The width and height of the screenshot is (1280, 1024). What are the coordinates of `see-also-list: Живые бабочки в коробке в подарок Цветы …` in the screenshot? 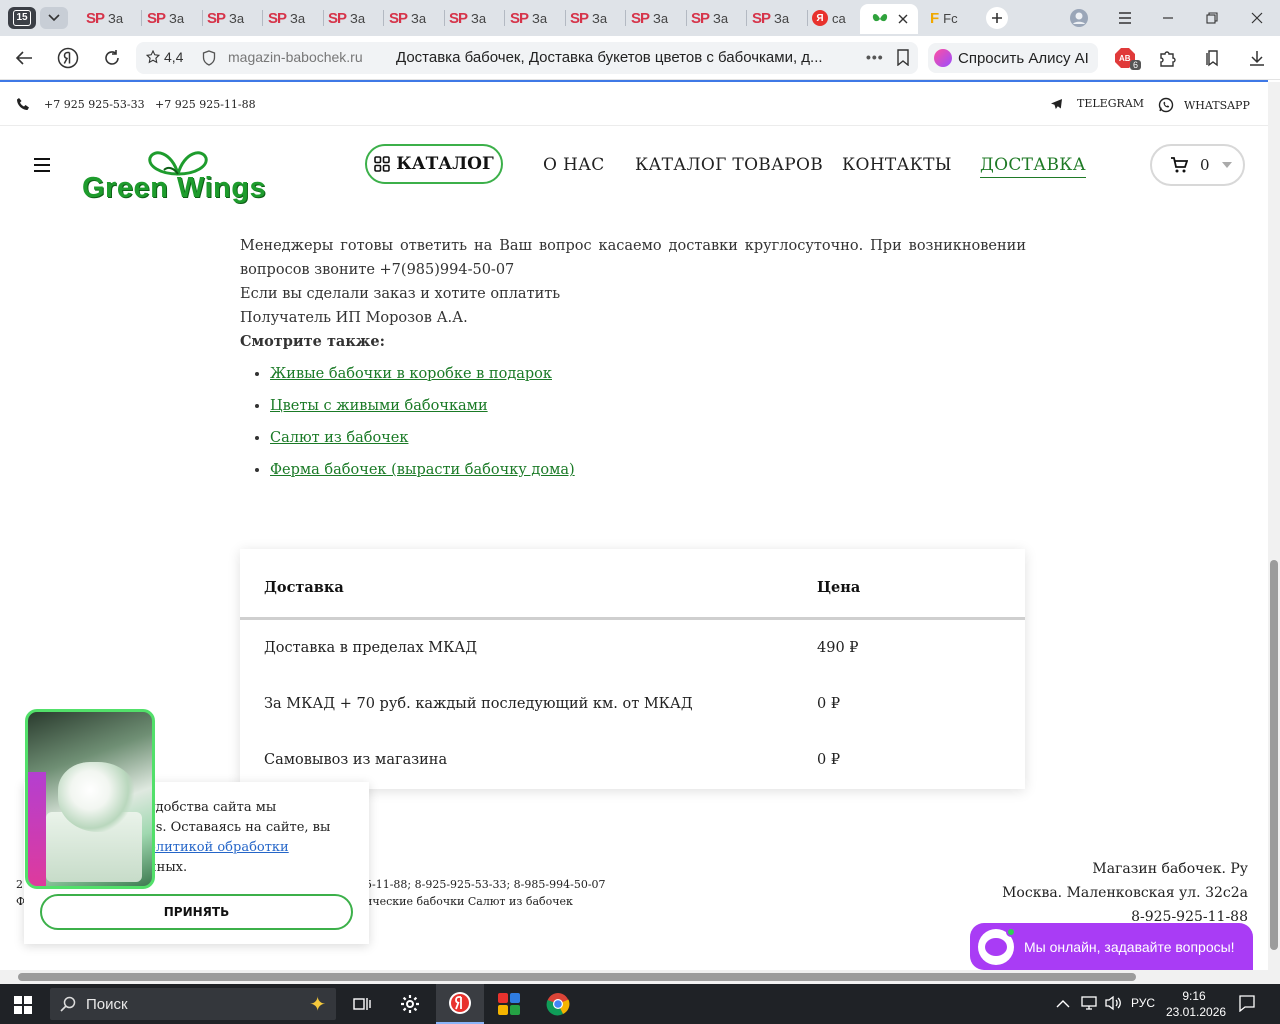 It's located at (633, 422).